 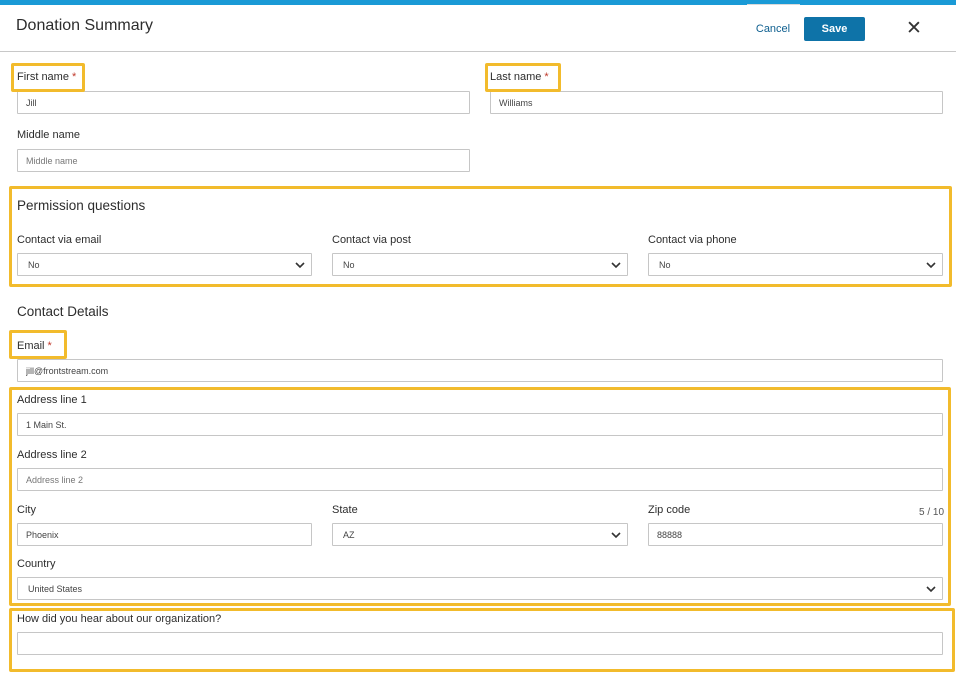 I want to click on page-title: Donation Summary, so click(x=84, y=25).